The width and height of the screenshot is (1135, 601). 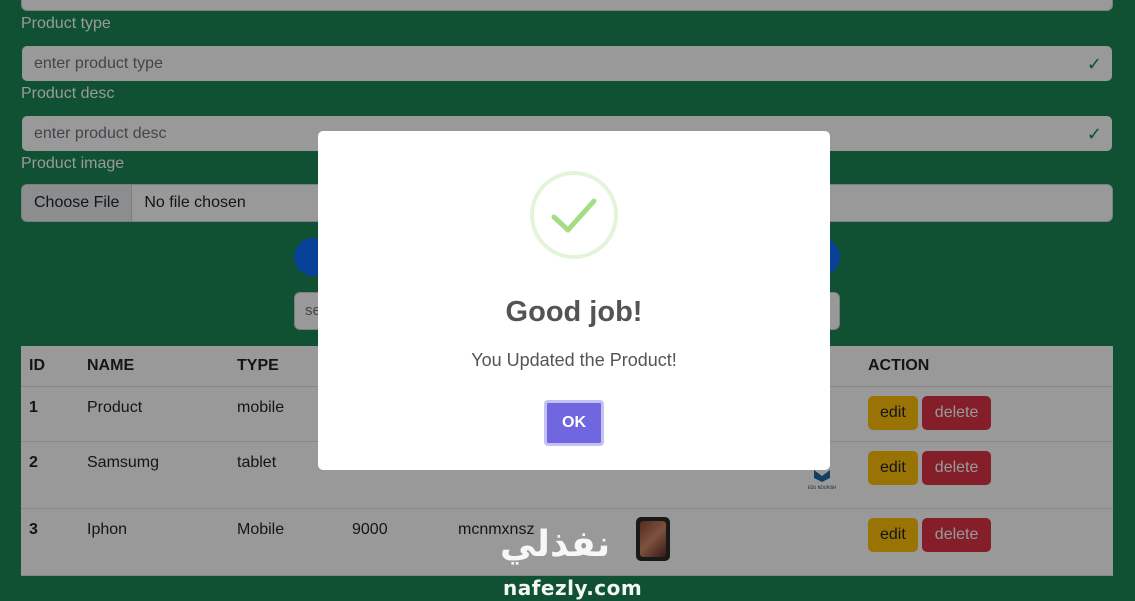 I want to click on dialog-title: Good job!, so click(x=574, y=312).